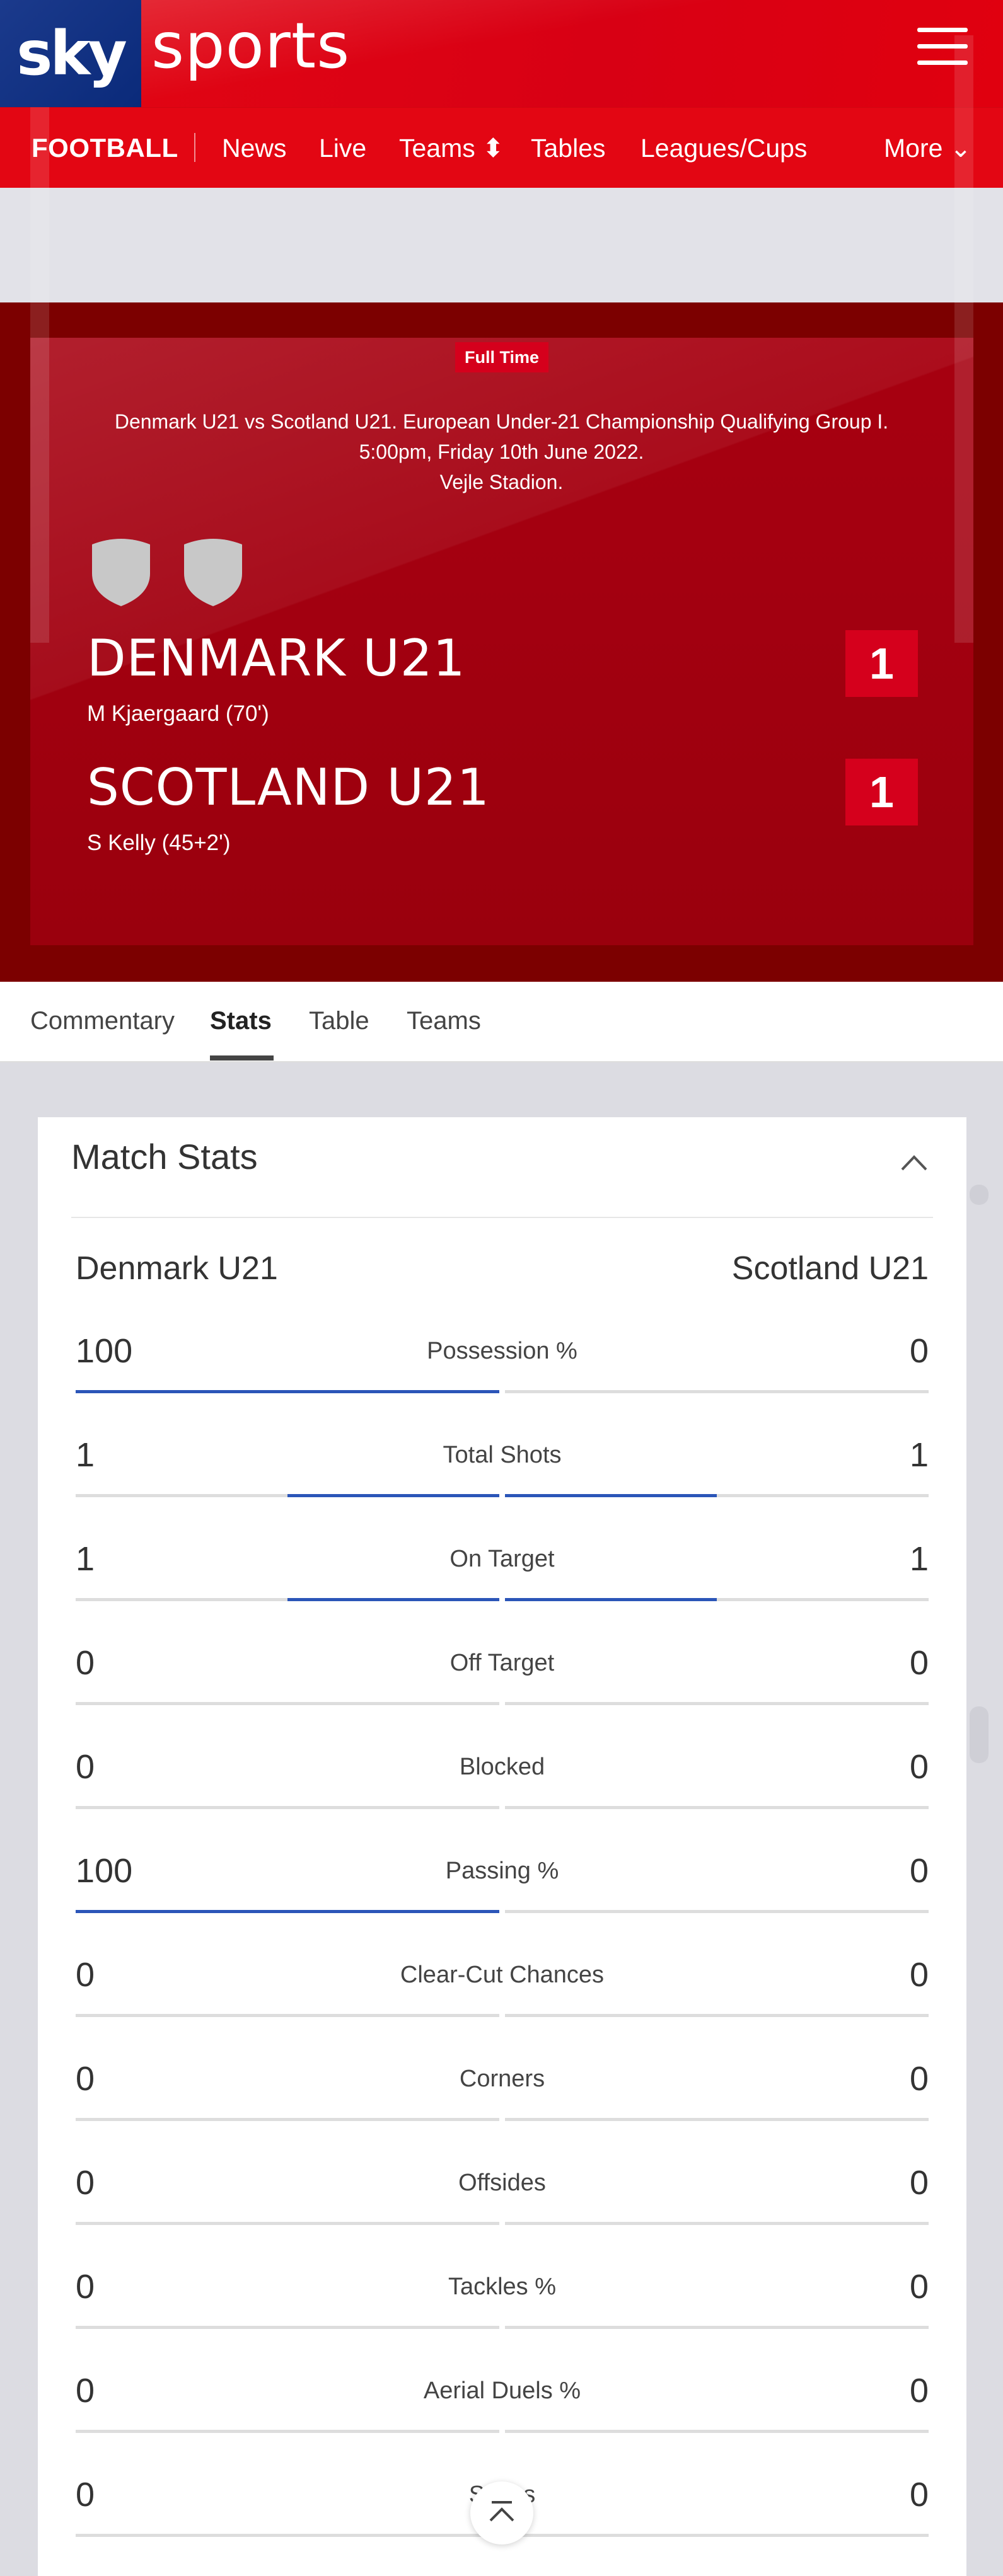 Image resolution: width=1003 pixels, height=2576 pixels. What do you see at coordinates (881, 792) in the screenshot?
I see `away-score: 1` at bounding box center [881, 792].